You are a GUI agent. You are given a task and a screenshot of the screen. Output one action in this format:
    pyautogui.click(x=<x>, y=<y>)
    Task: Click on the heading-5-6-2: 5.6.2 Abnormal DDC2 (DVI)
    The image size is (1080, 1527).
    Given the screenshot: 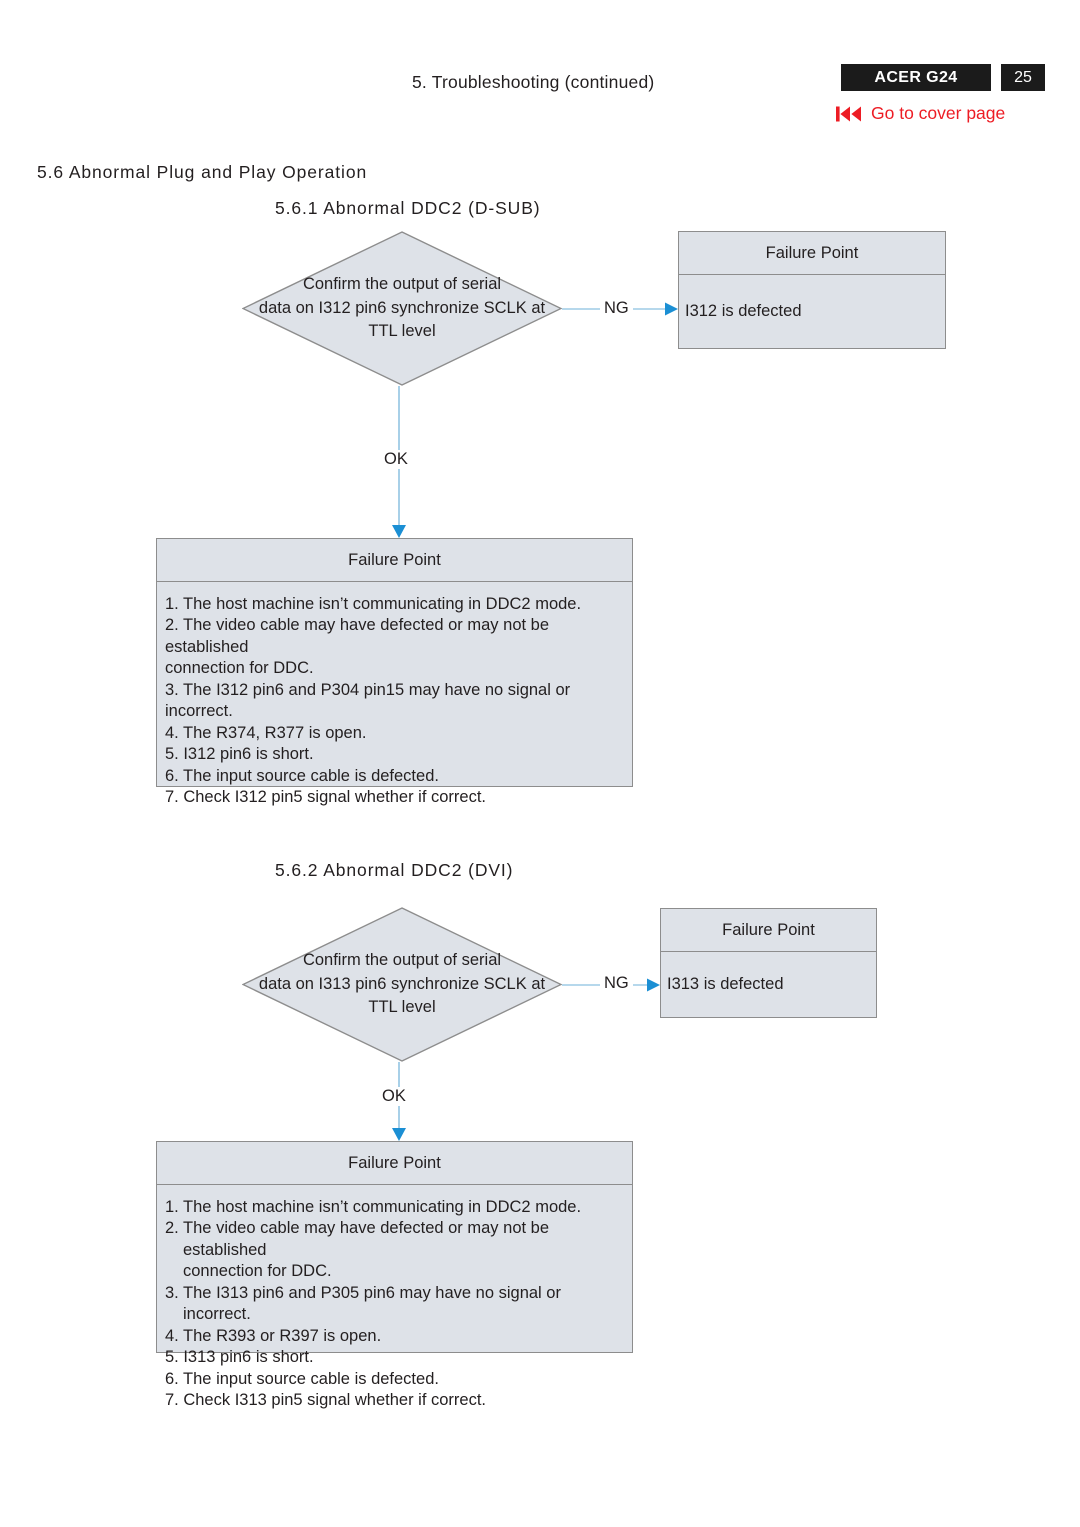 What is the action you would take?
    pyautogui.click(x=394, y=870)
    